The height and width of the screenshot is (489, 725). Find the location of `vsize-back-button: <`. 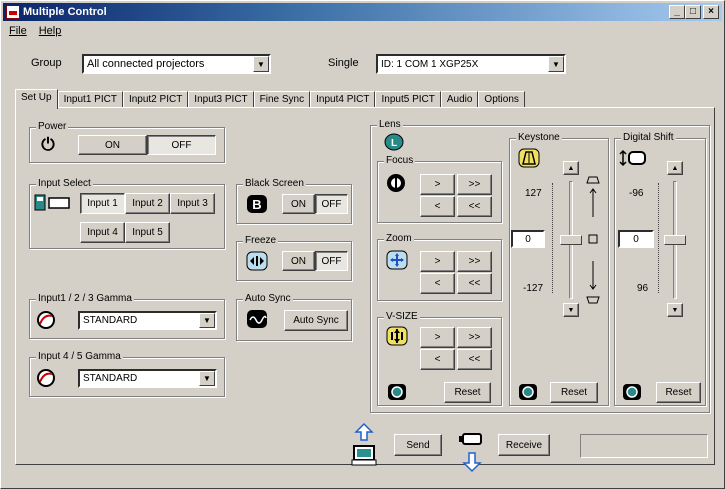

vsize-back-button: < is located at coordinates (437, 359).